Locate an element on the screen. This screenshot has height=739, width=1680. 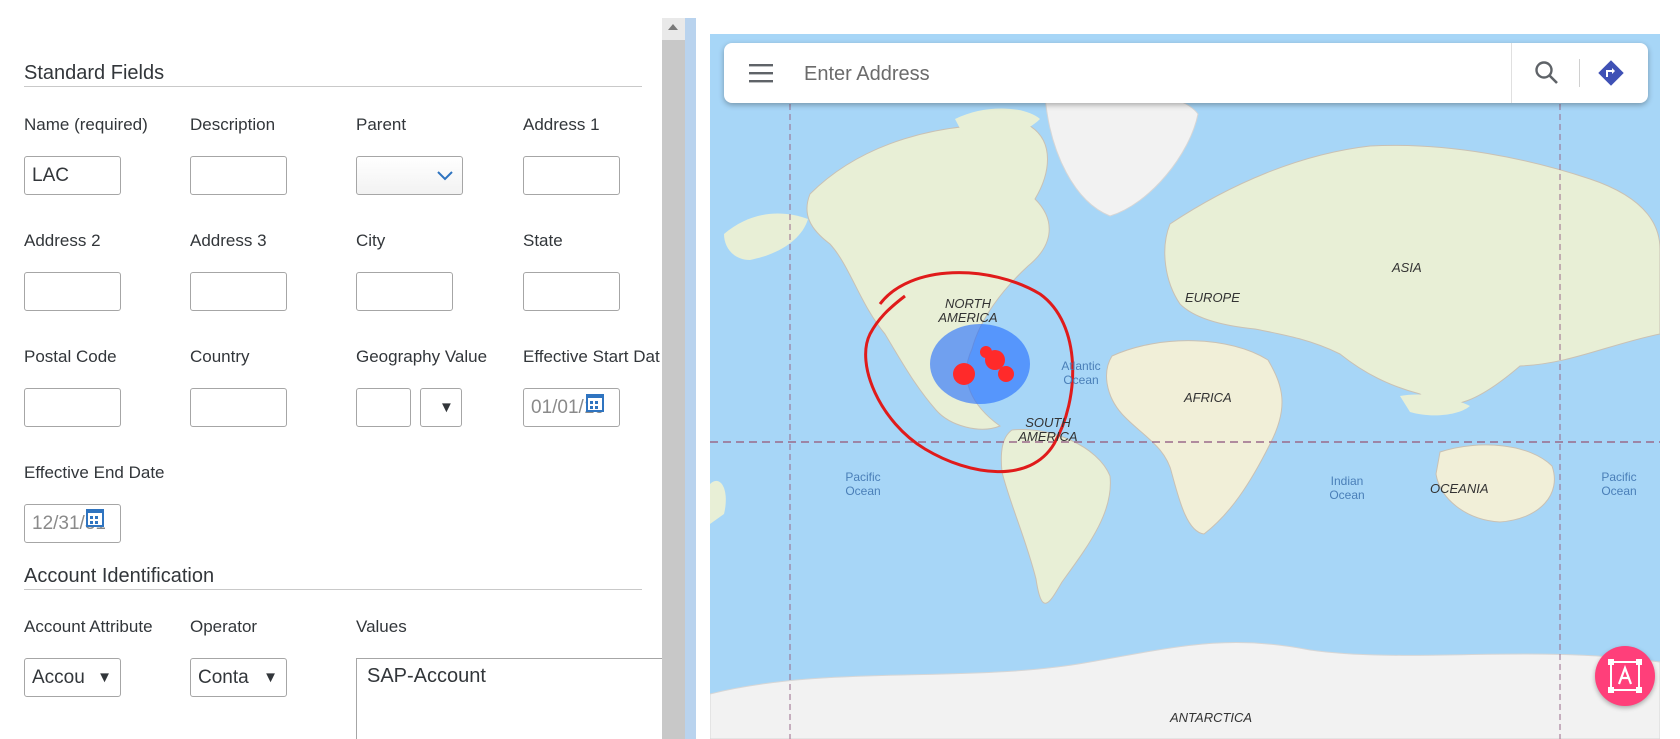
account-attribute-select: Accou ▼ is located at coordinates (72, 677).